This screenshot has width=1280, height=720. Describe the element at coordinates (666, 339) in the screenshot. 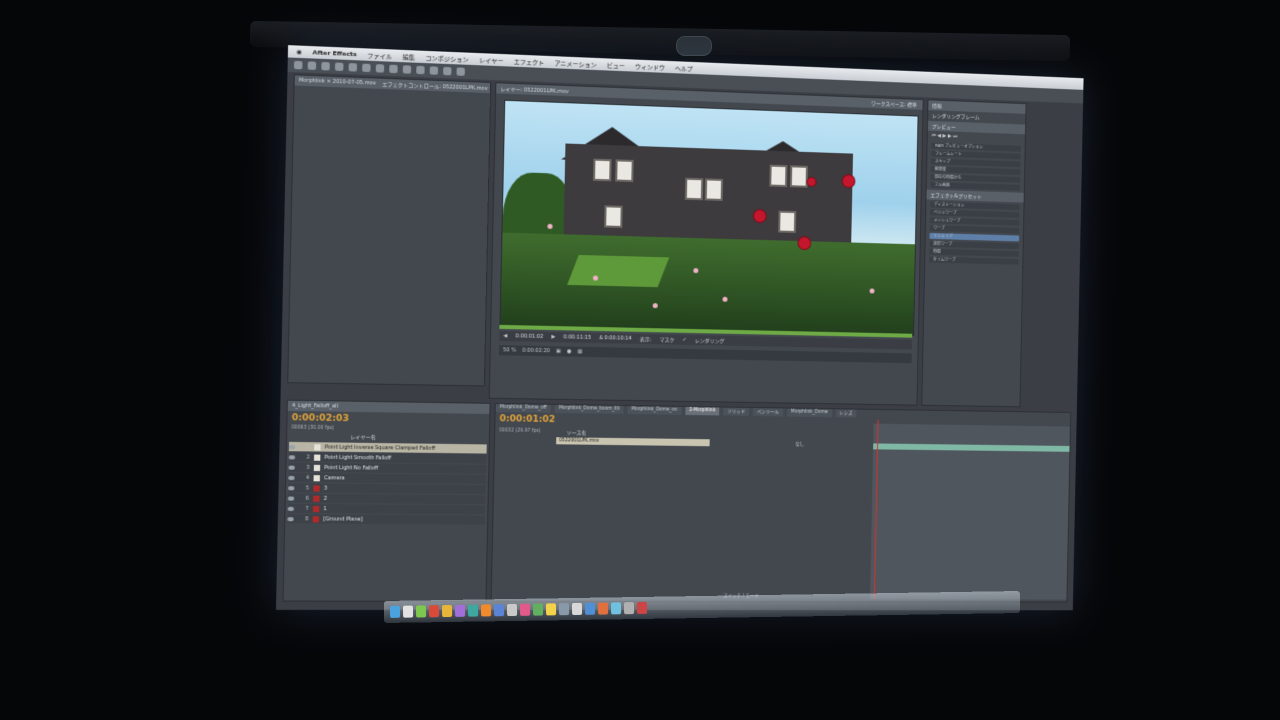

I see `view-dropdown: マスク` at that location.